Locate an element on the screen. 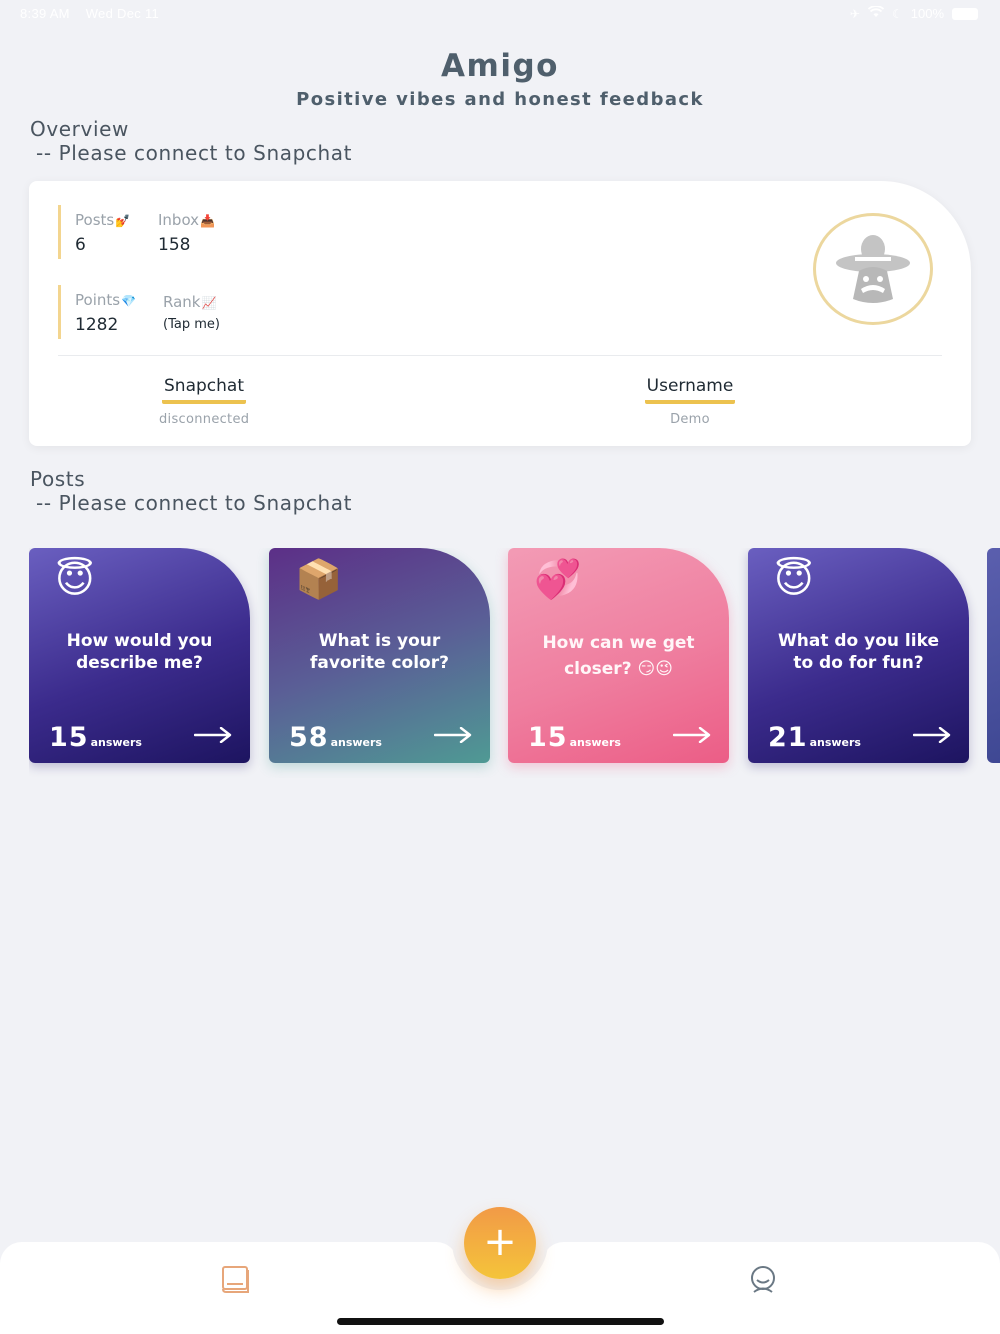 Image resolution: width=1000 pixels, height=1334 pixels. book-icon is located at coordinates (235, 1279).